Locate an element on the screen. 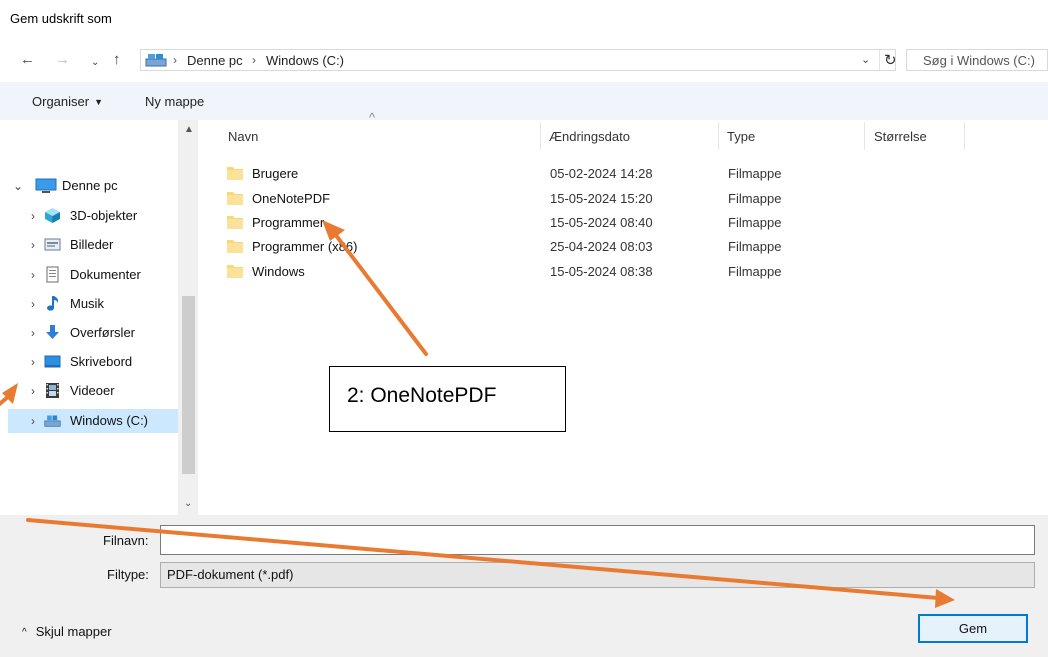 The width and height of the screenshot is (1048, 657). save-button: Gem is located at coordinates (973, 628).